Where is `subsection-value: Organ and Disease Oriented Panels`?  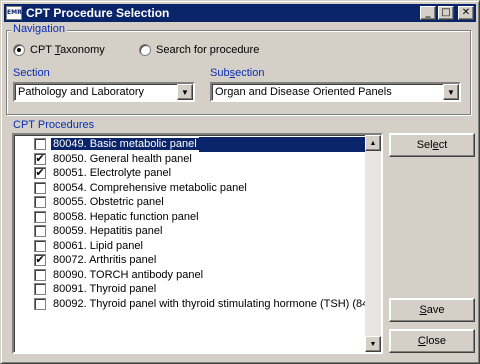 subsection-value: Organ and Disease Oriented Panels is located at coordinates (303, 92).